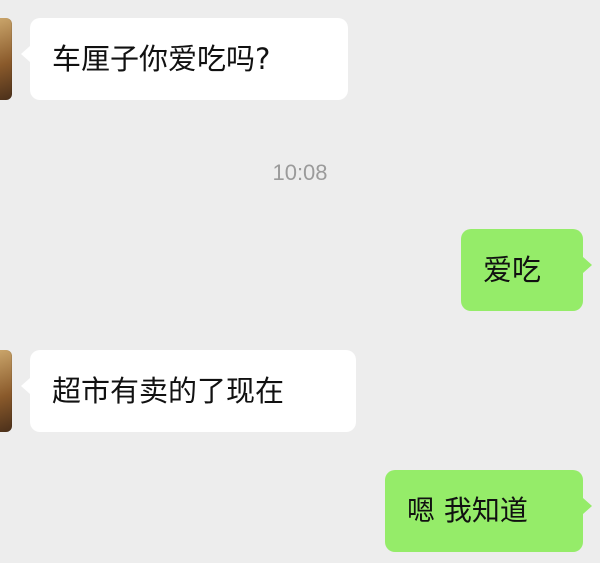  I want to click on message-bubble-incoming: 超市有卖的了现在, so click(188, 391).